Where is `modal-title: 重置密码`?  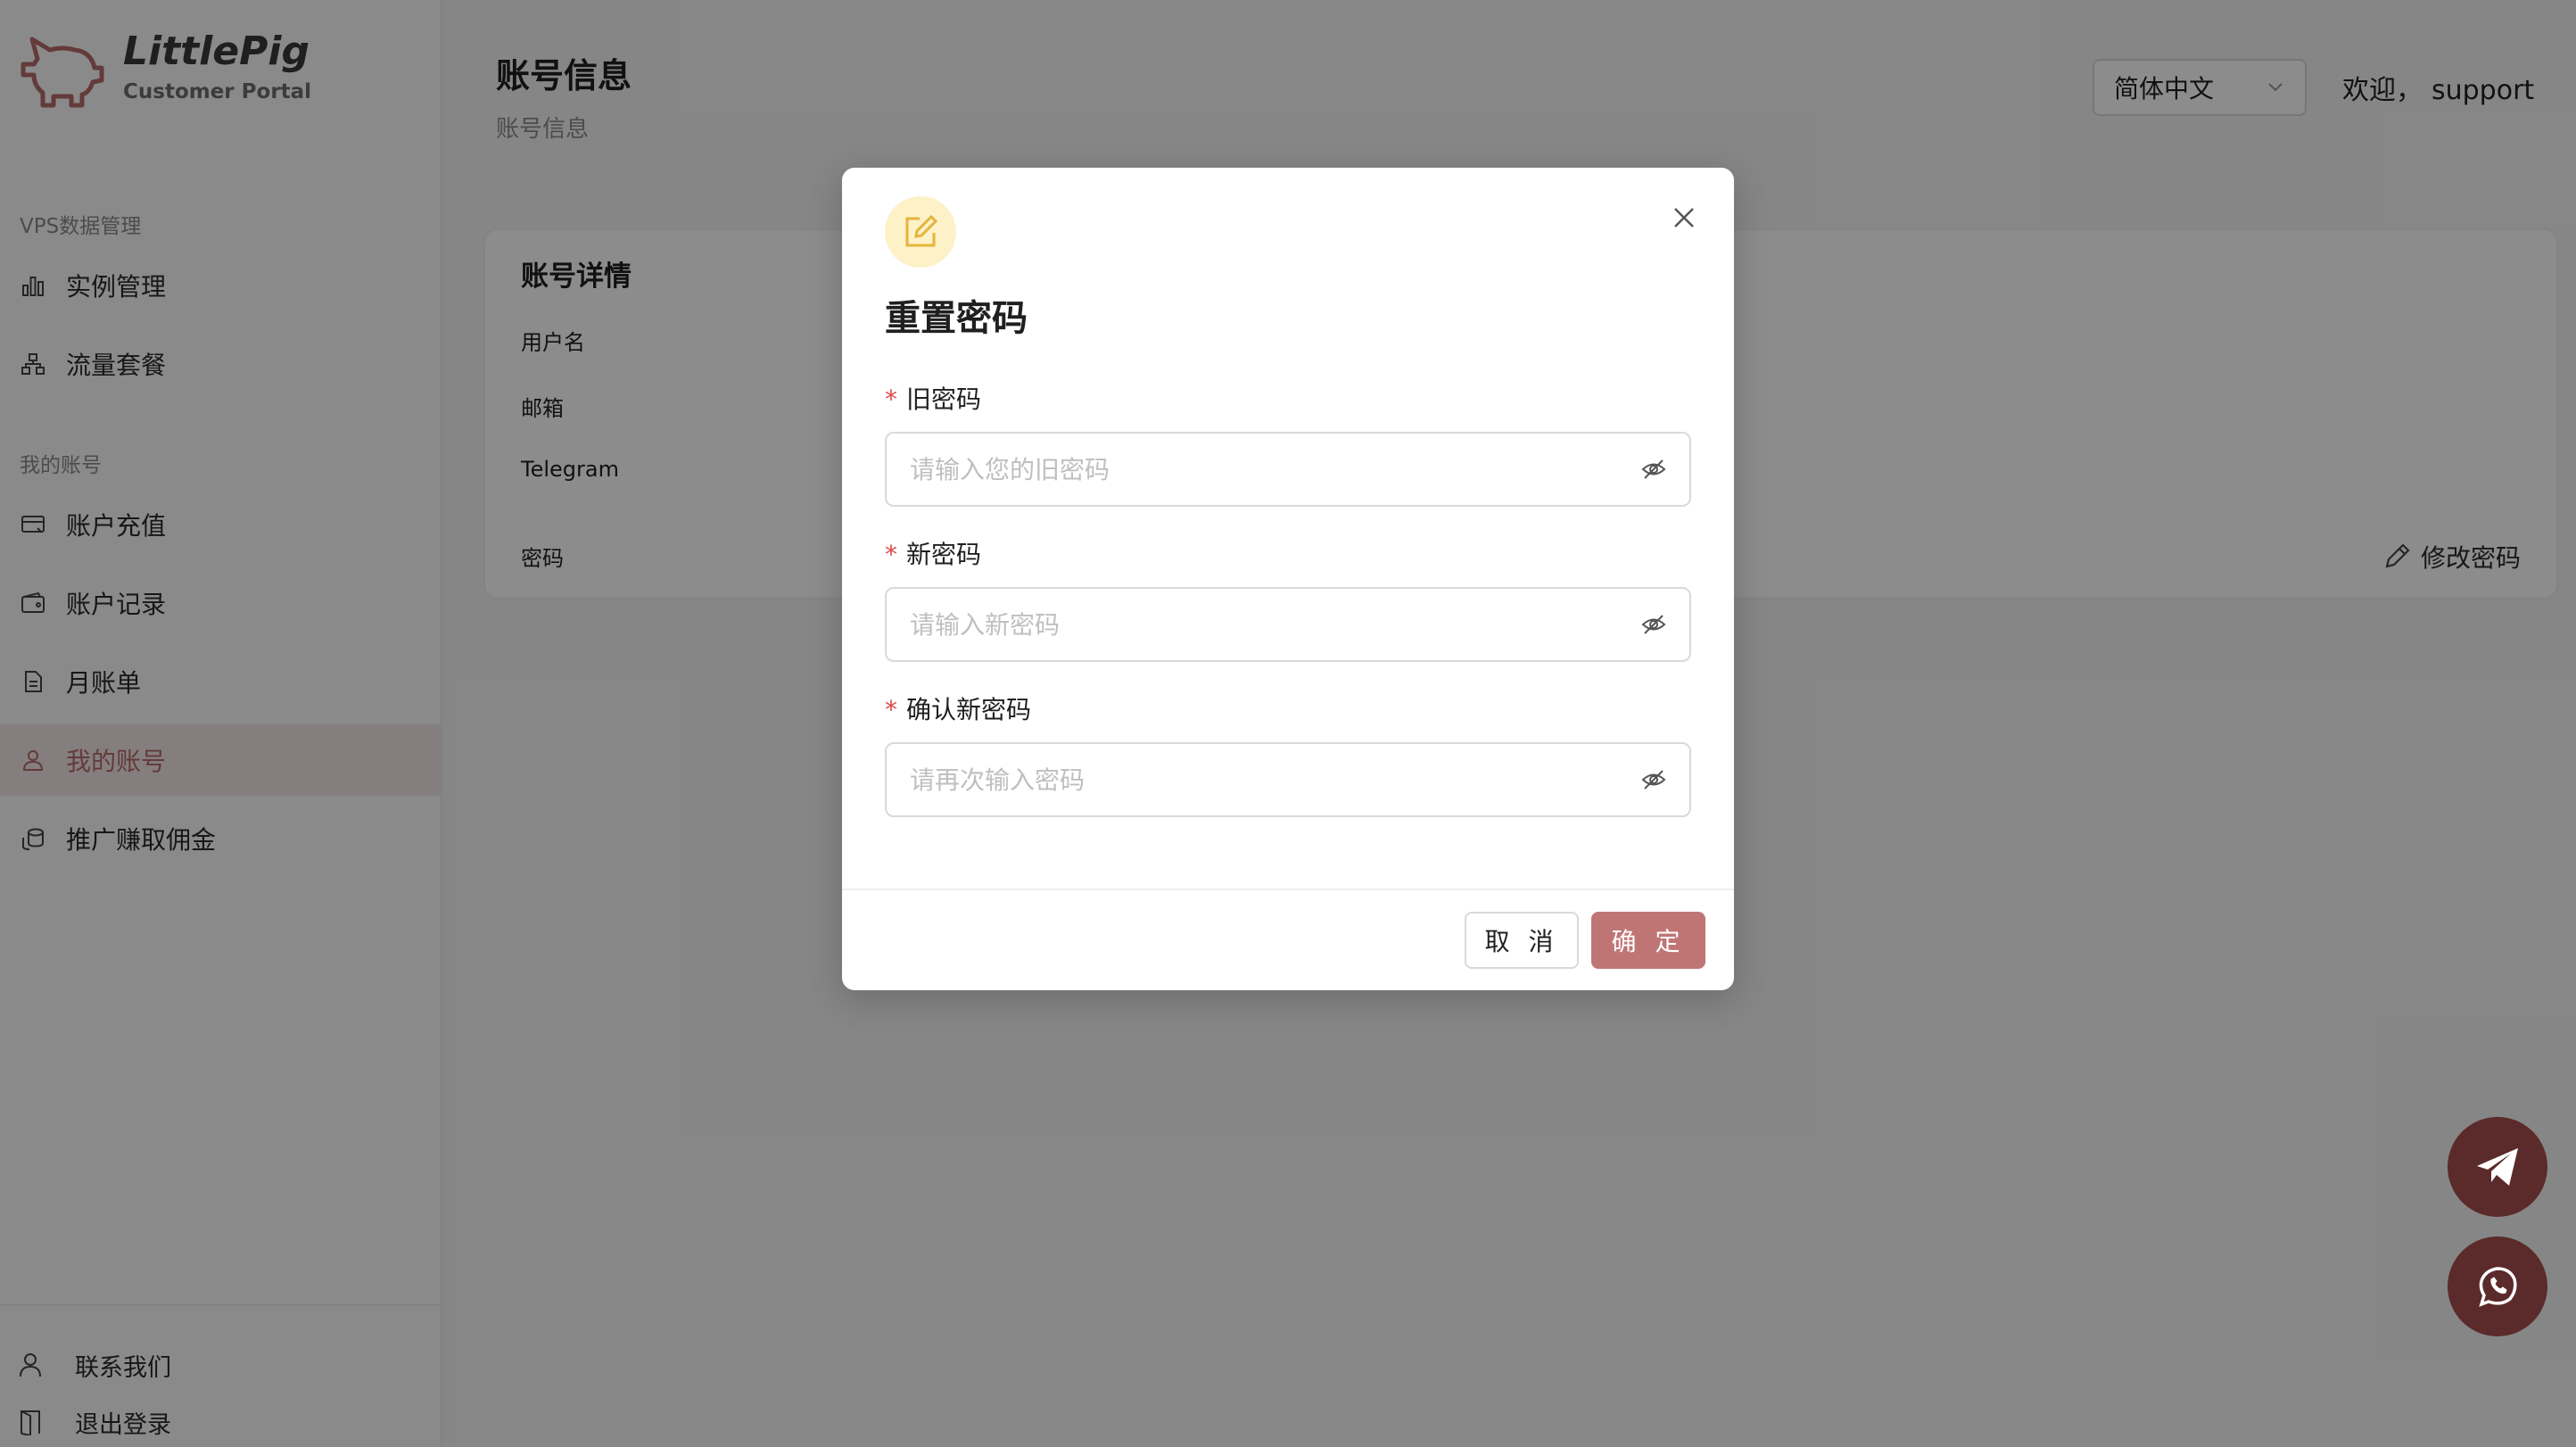 modal-title: 重置密码 is located at coordinates (957, 318).